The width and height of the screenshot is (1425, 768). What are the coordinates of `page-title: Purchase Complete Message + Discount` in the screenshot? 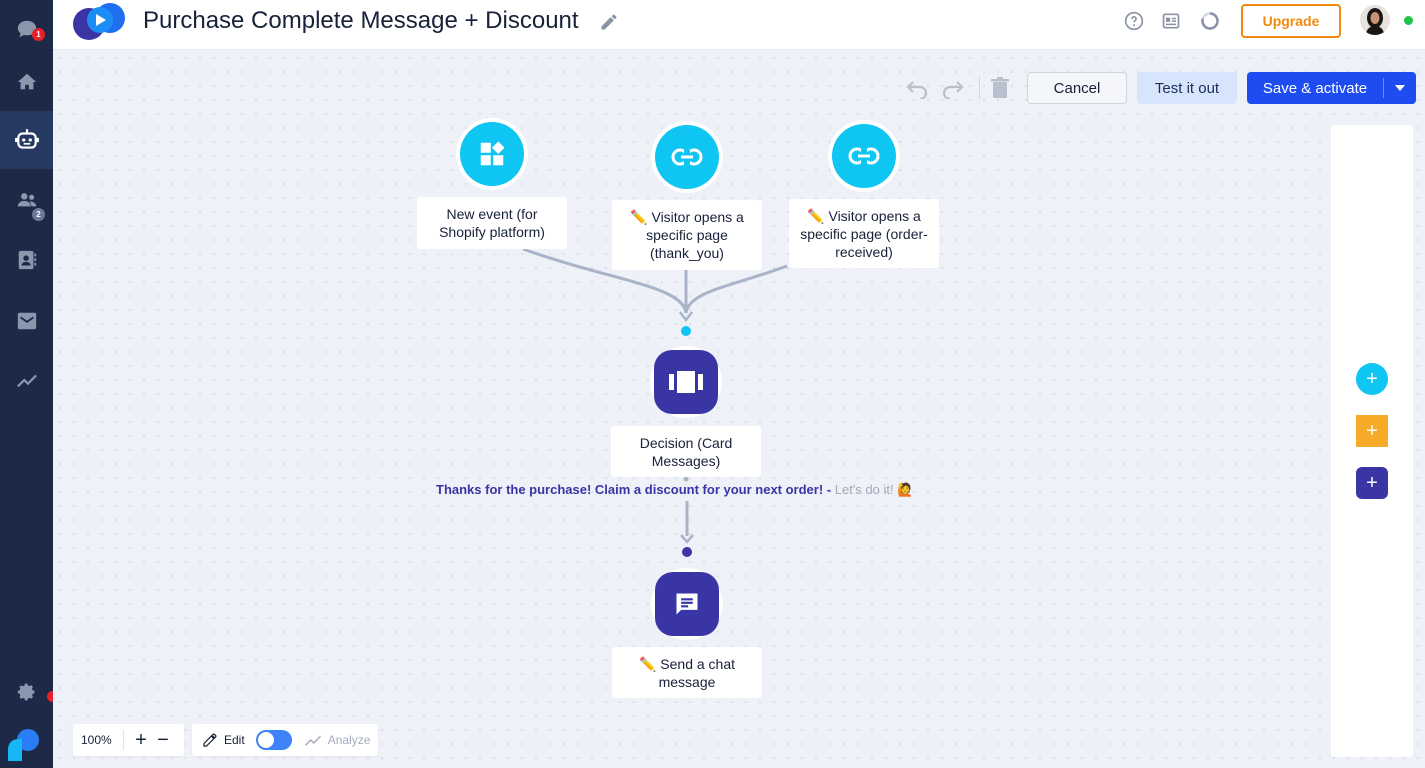 It's located at (361, 20).